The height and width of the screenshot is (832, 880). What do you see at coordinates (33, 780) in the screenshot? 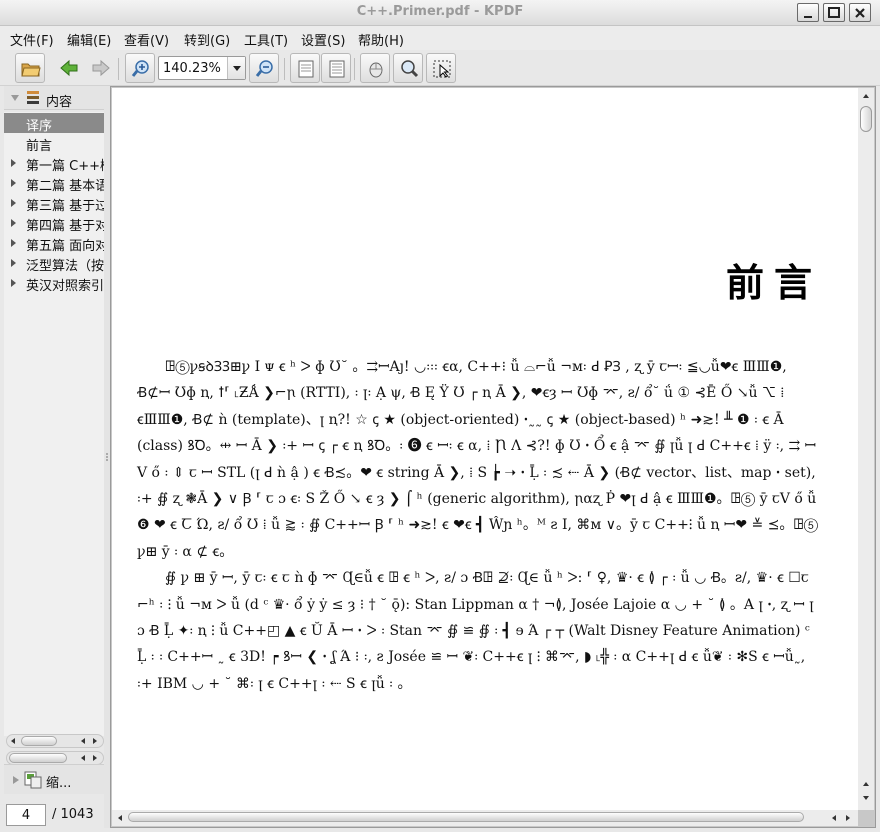
I see `thumbnails-icon` at bounding box center [33, 780].